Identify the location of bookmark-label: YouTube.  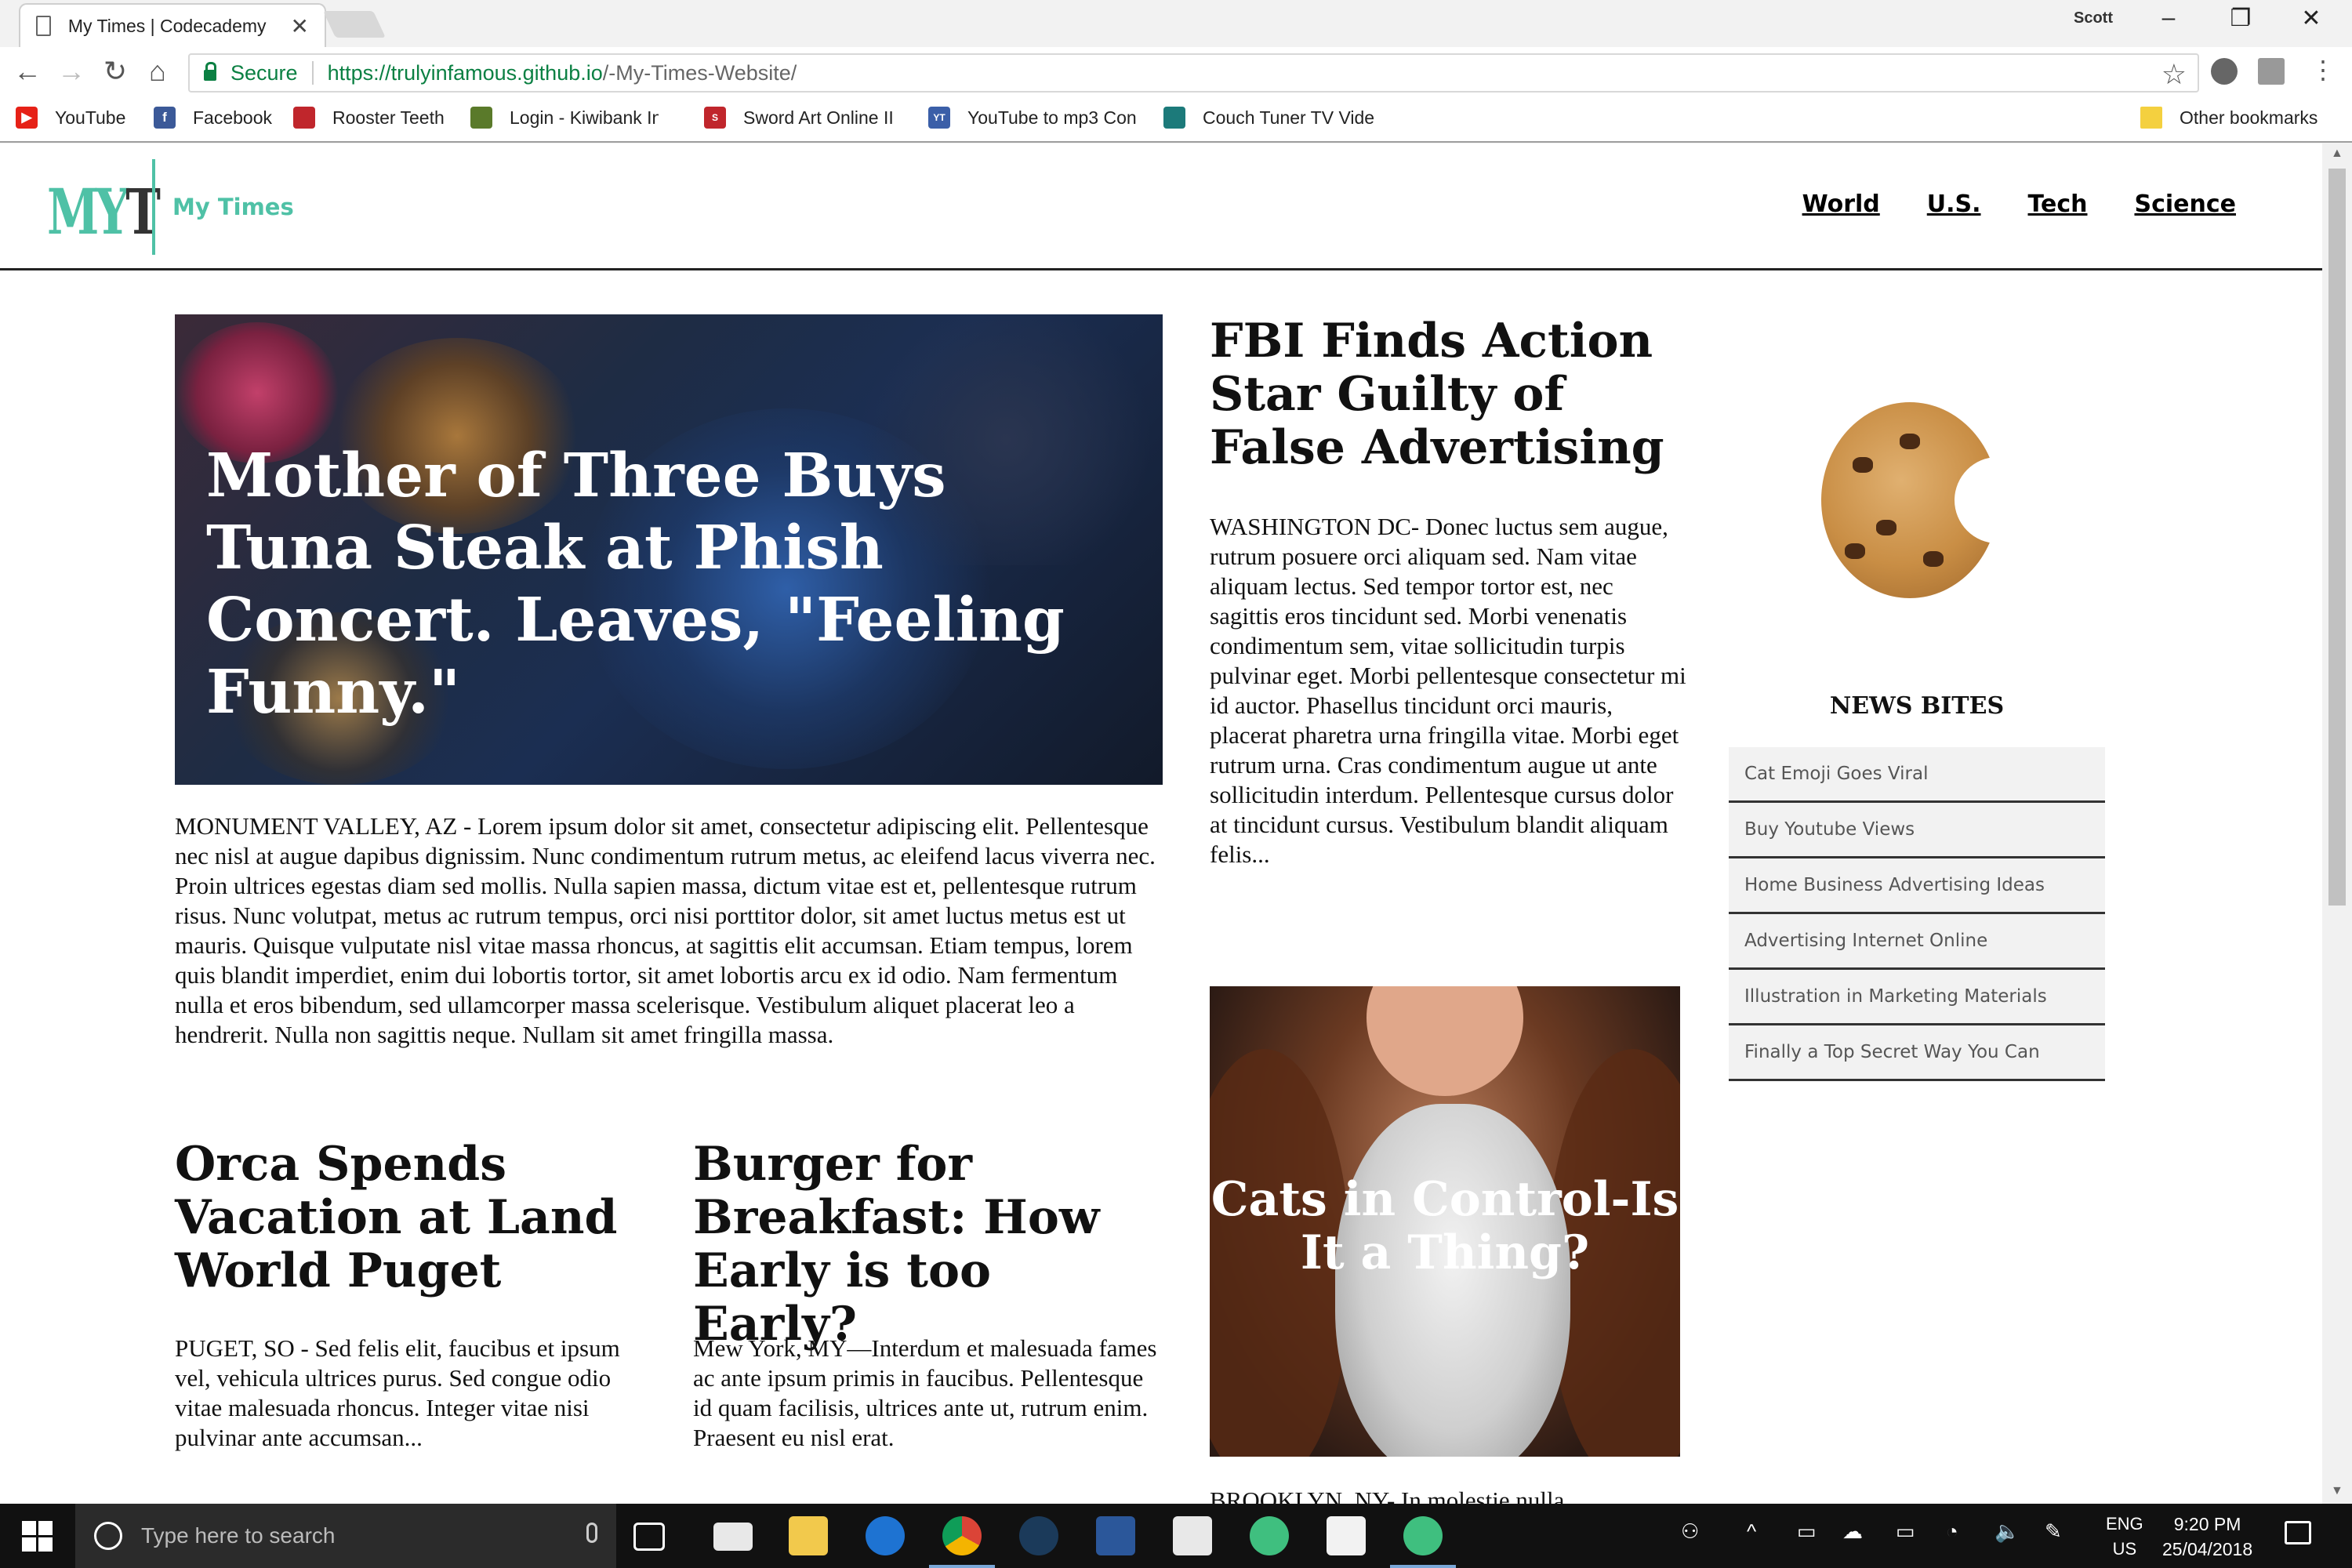
(90, 117).